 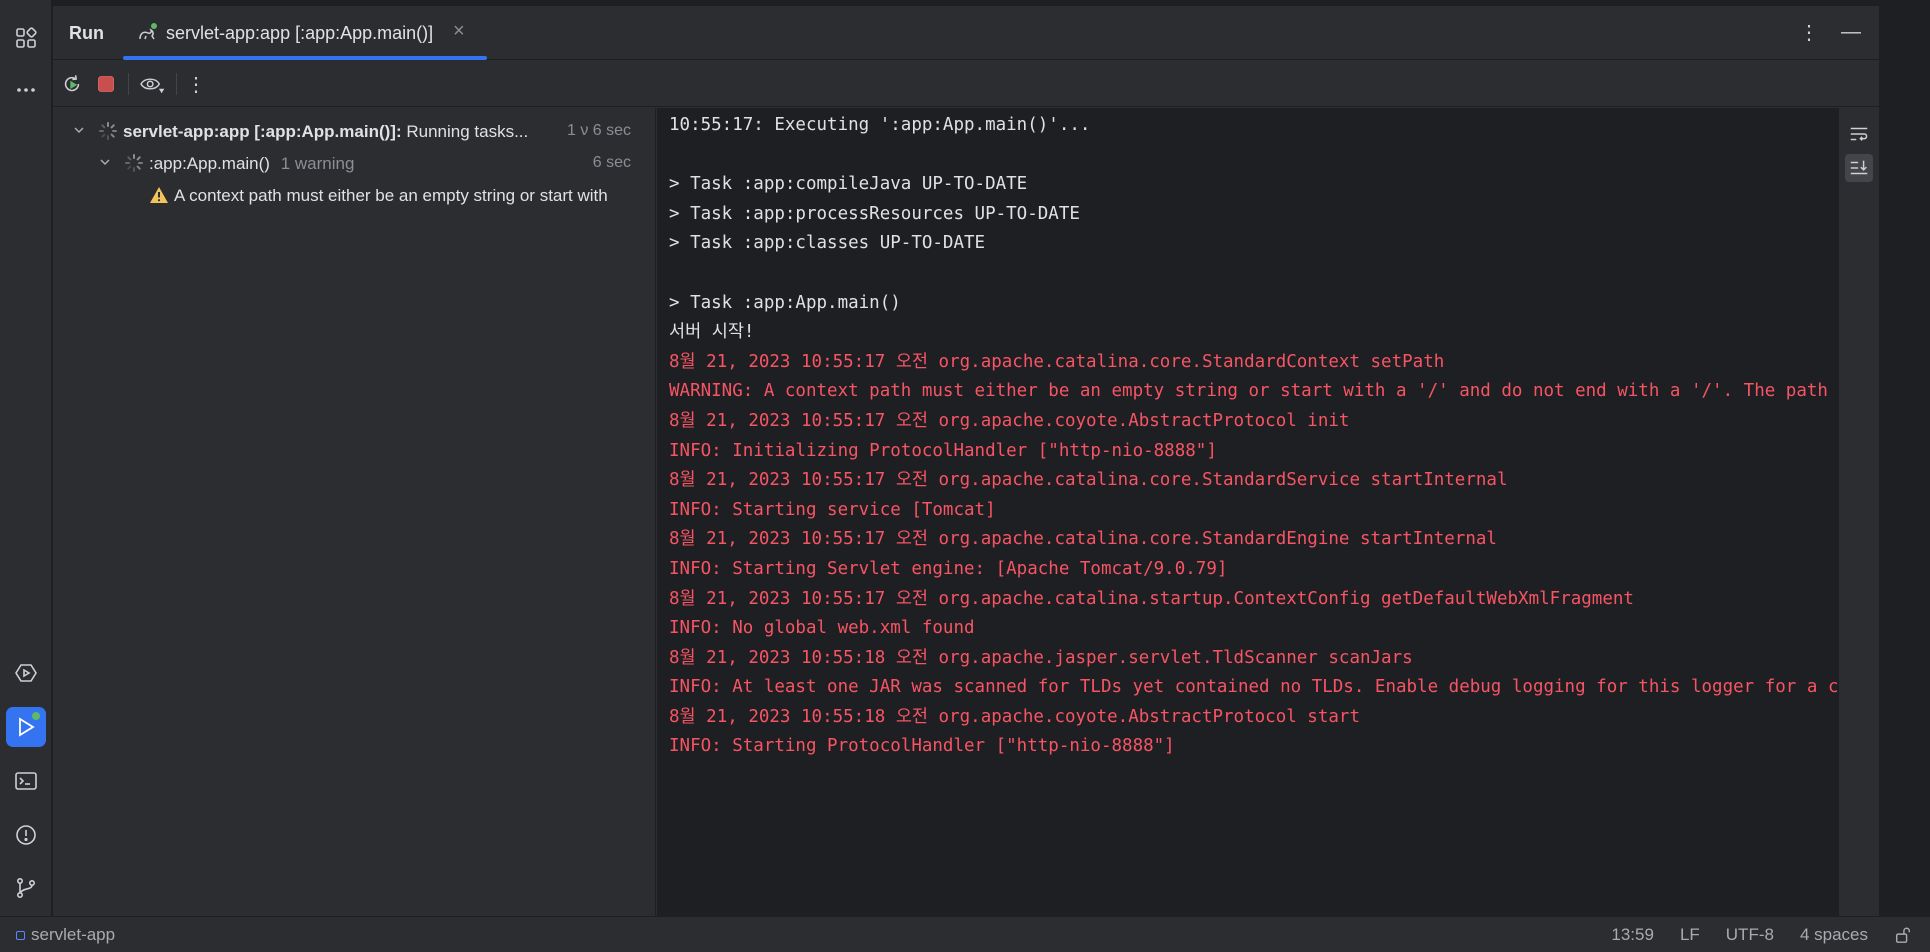 What do you see at coordinates (26, 458) in the screenshot?
I see `activity-bar` at bounding box center [26, 458].